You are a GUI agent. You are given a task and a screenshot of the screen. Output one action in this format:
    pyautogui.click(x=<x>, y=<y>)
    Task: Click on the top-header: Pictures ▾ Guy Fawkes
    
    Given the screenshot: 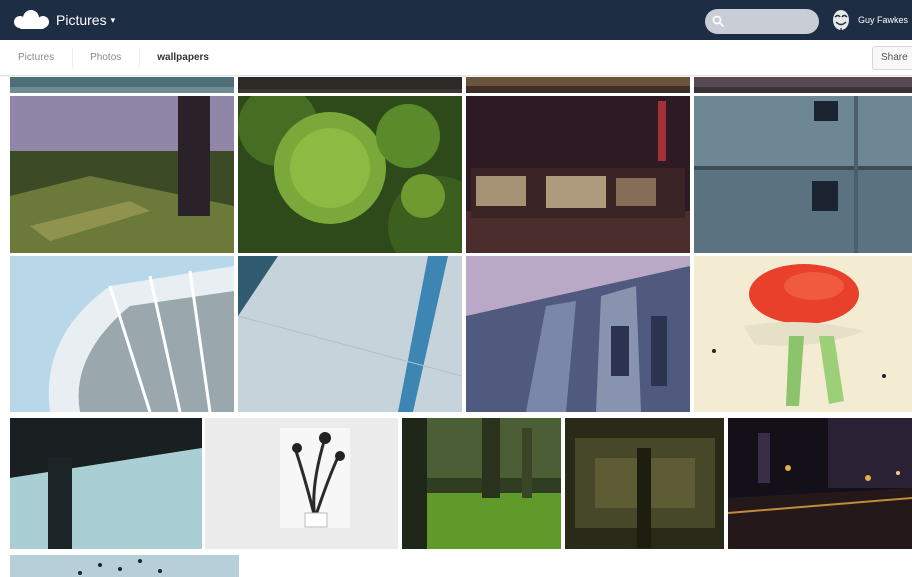 What is the action you would take?
    pyautogui.click(x=456, y=20)
    